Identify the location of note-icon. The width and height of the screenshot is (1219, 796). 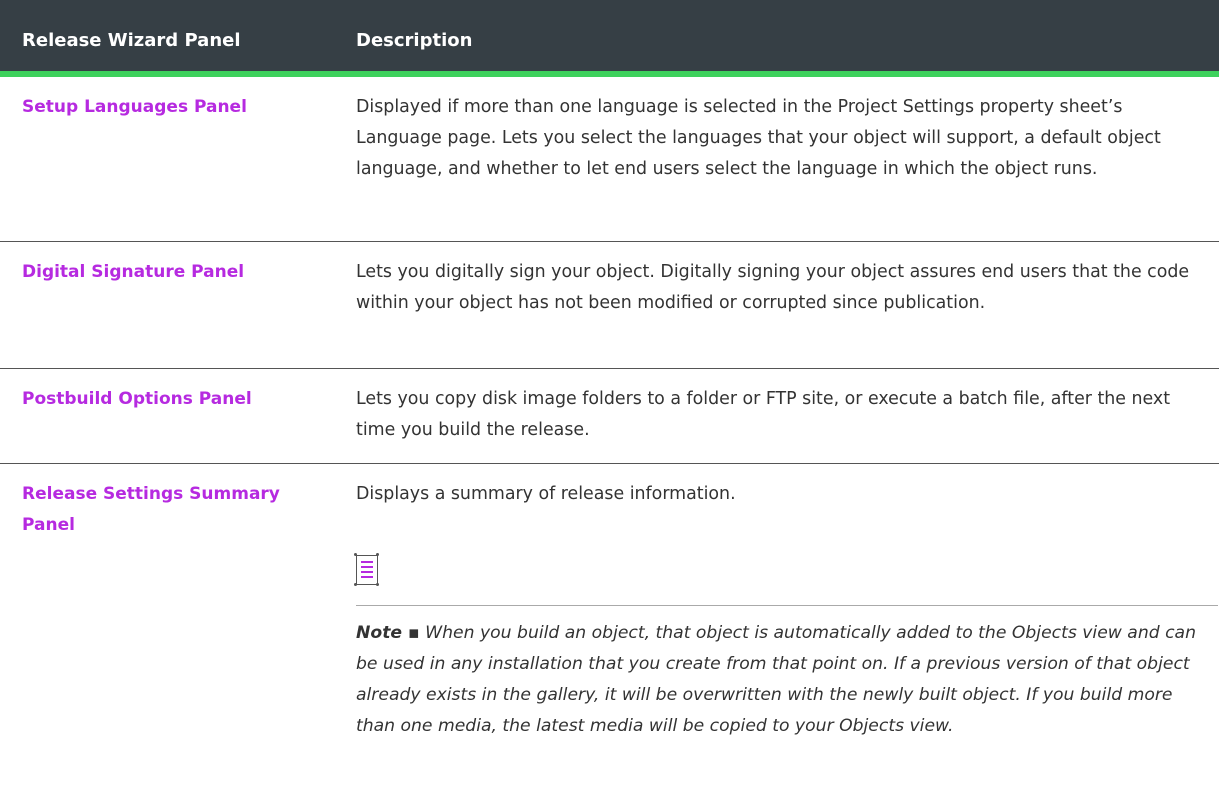
(367, 570).